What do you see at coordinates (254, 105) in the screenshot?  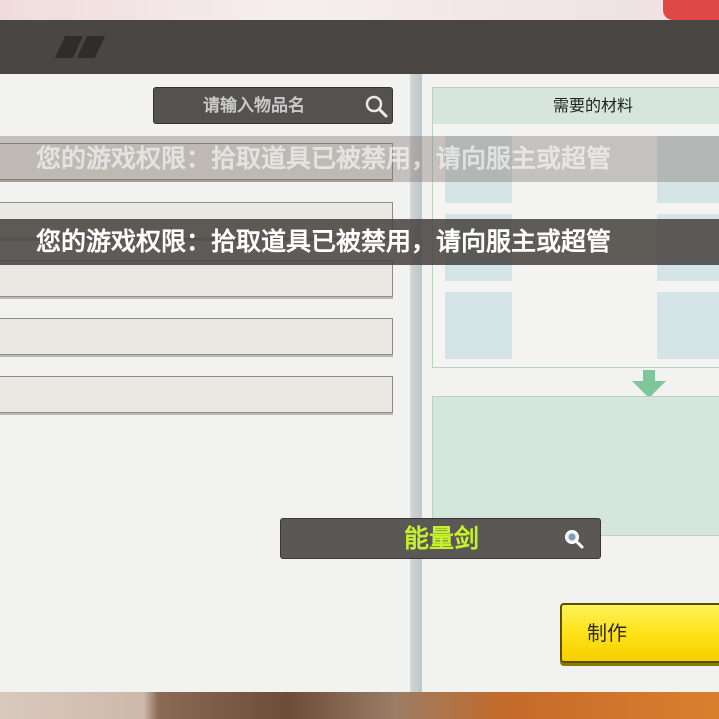 I see `search-input` at bounding box center [254, 105].